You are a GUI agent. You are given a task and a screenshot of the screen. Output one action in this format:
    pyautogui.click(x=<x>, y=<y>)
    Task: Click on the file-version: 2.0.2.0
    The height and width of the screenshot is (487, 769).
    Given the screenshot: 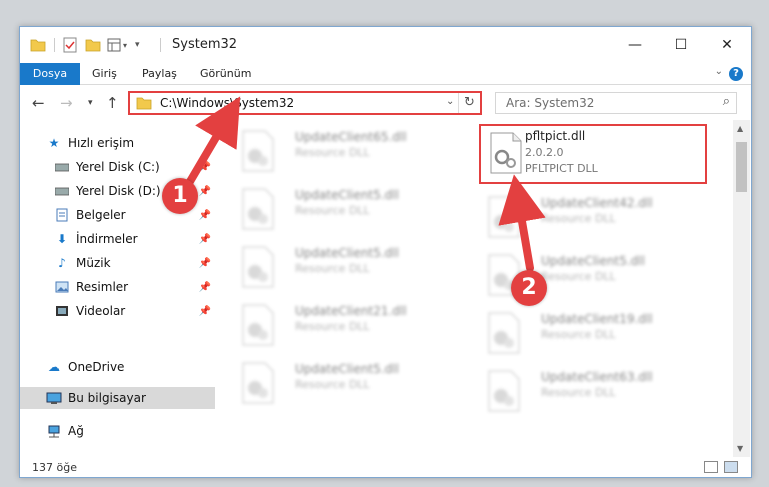 What is the action you would take?
    pyautogui.click(x=544, y=152)
    